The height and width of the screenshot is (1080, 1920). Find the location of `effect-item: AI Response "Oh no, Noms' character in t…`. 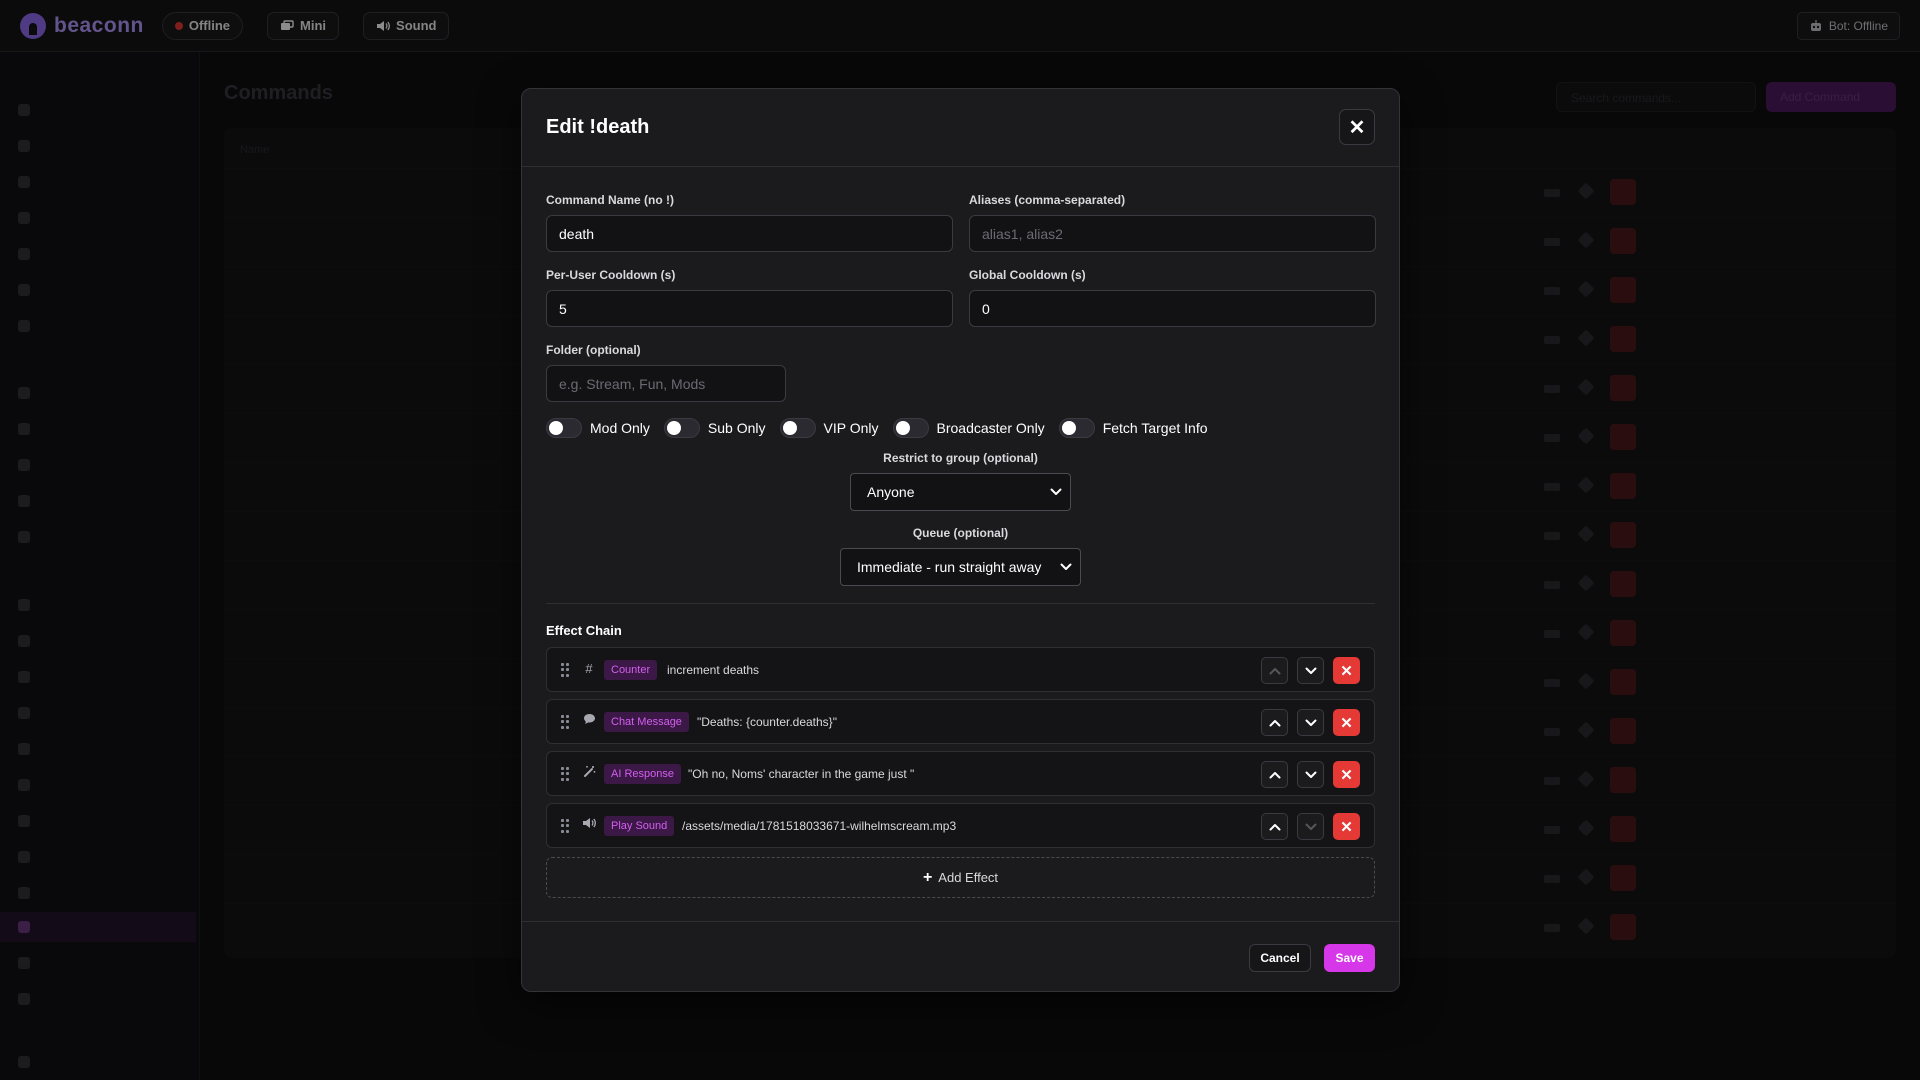

effect-item: AI Response "Oh no, Noms' character in t… is located at coordinates (960, 773).